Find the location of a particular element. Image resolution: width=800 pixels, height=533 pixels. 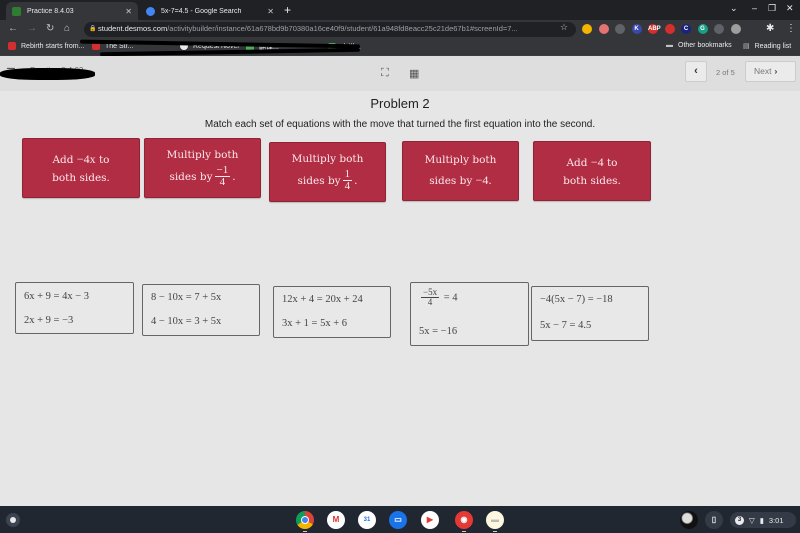

other-bookmarks-label: Other bookmarks is located at coordinates (705, 45).